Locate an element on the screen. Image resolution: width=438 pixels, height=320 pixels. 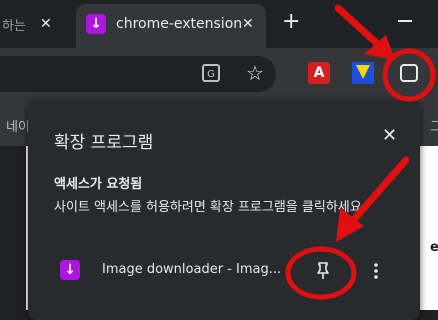
tab-inactive: 하는 ✕ is located at coordinates (36, 24).